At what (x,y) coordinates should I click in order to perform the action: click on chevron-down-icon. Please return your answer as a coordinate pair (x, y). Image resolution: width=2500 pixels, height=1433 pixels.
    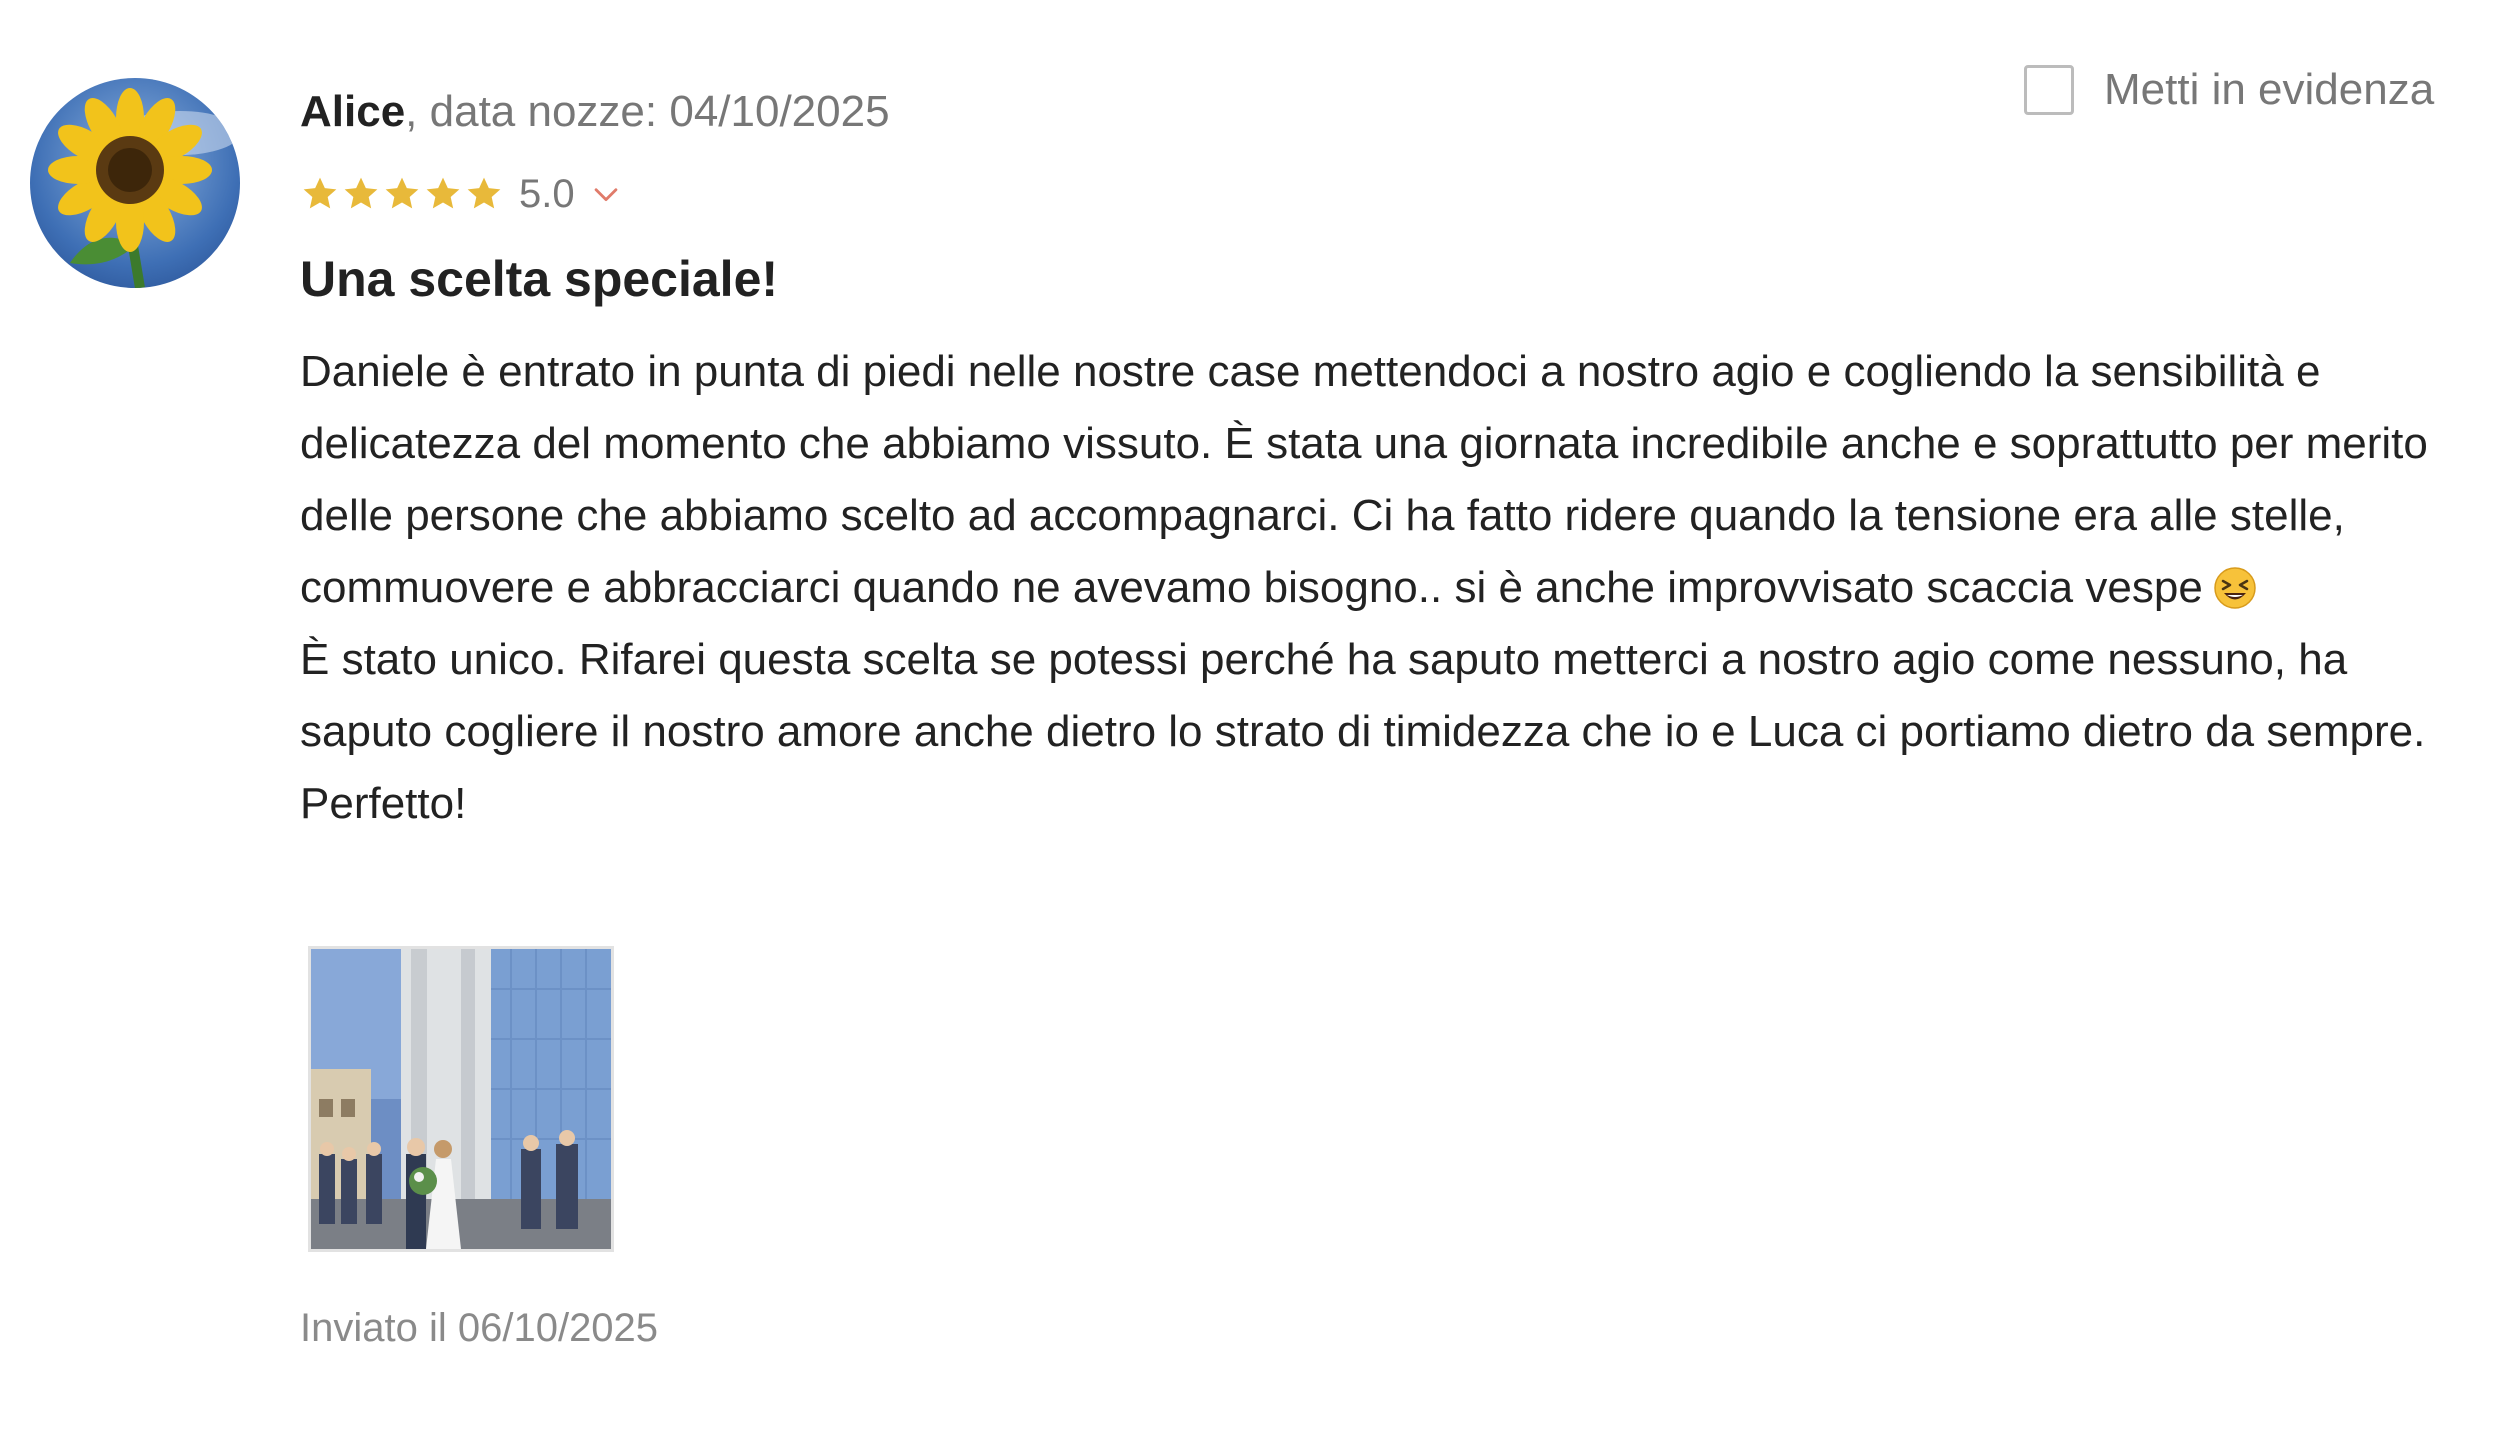
    Looking at the image, I should click on (606, 194).